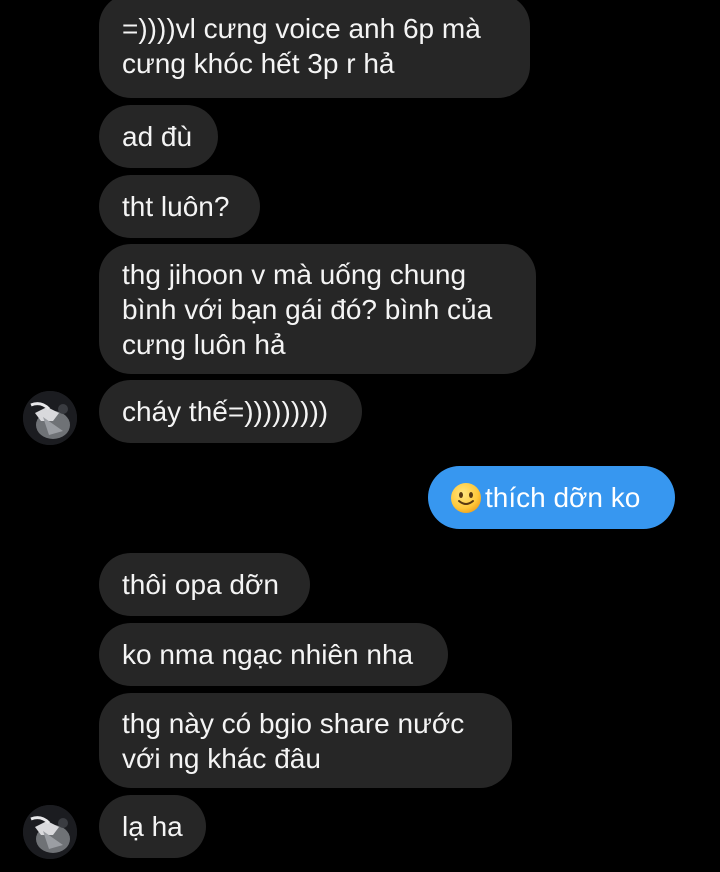 Image resolution: width=720 pixels, height=872 pixels. Describe the element at coordinates (563, 497) in the screenshot. I see `message-text: thích dỡn ko` at that location.